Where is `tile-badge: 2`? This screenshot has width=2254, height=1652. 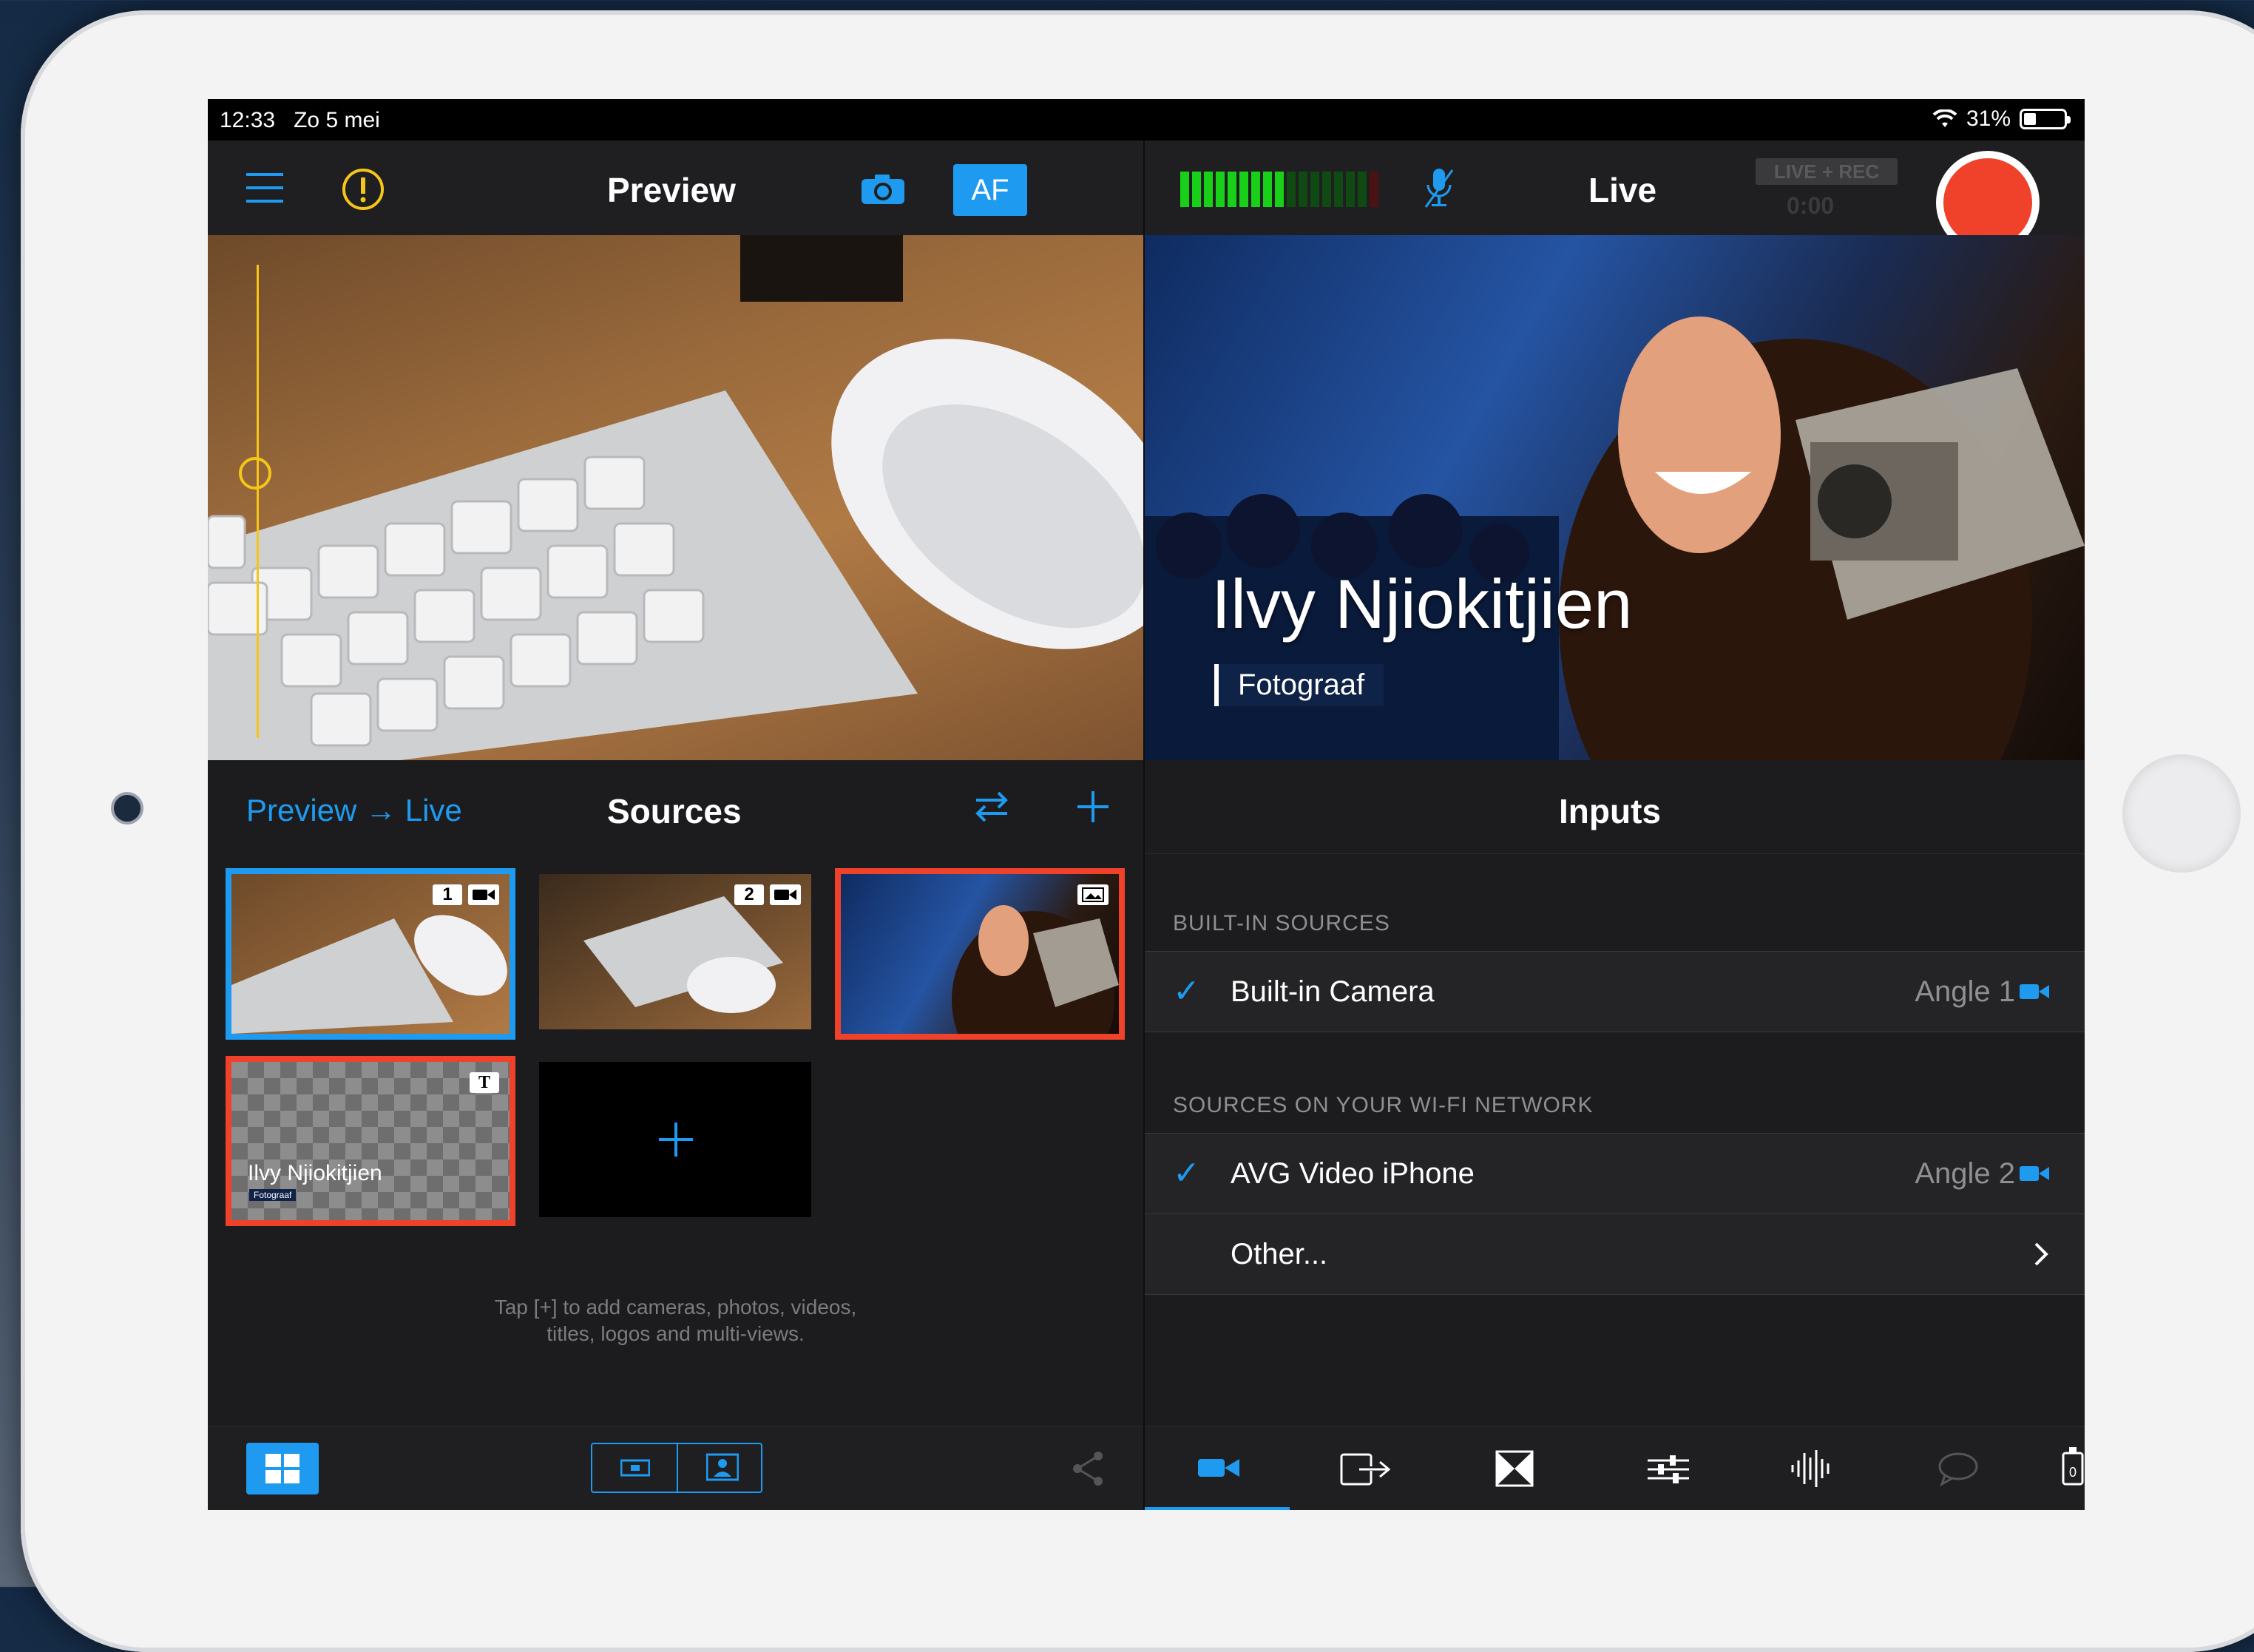 tile-badge: 2 is located at coordinates (767, 894).